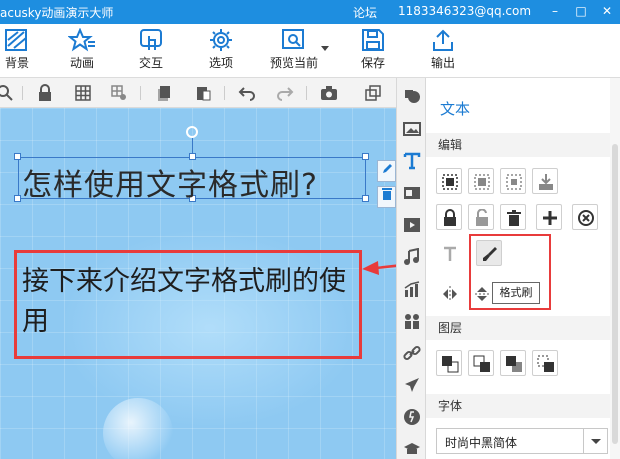  Describe the element at coordinates (581, 12) in the screenshot. I see `maximize-button: □` at that location.